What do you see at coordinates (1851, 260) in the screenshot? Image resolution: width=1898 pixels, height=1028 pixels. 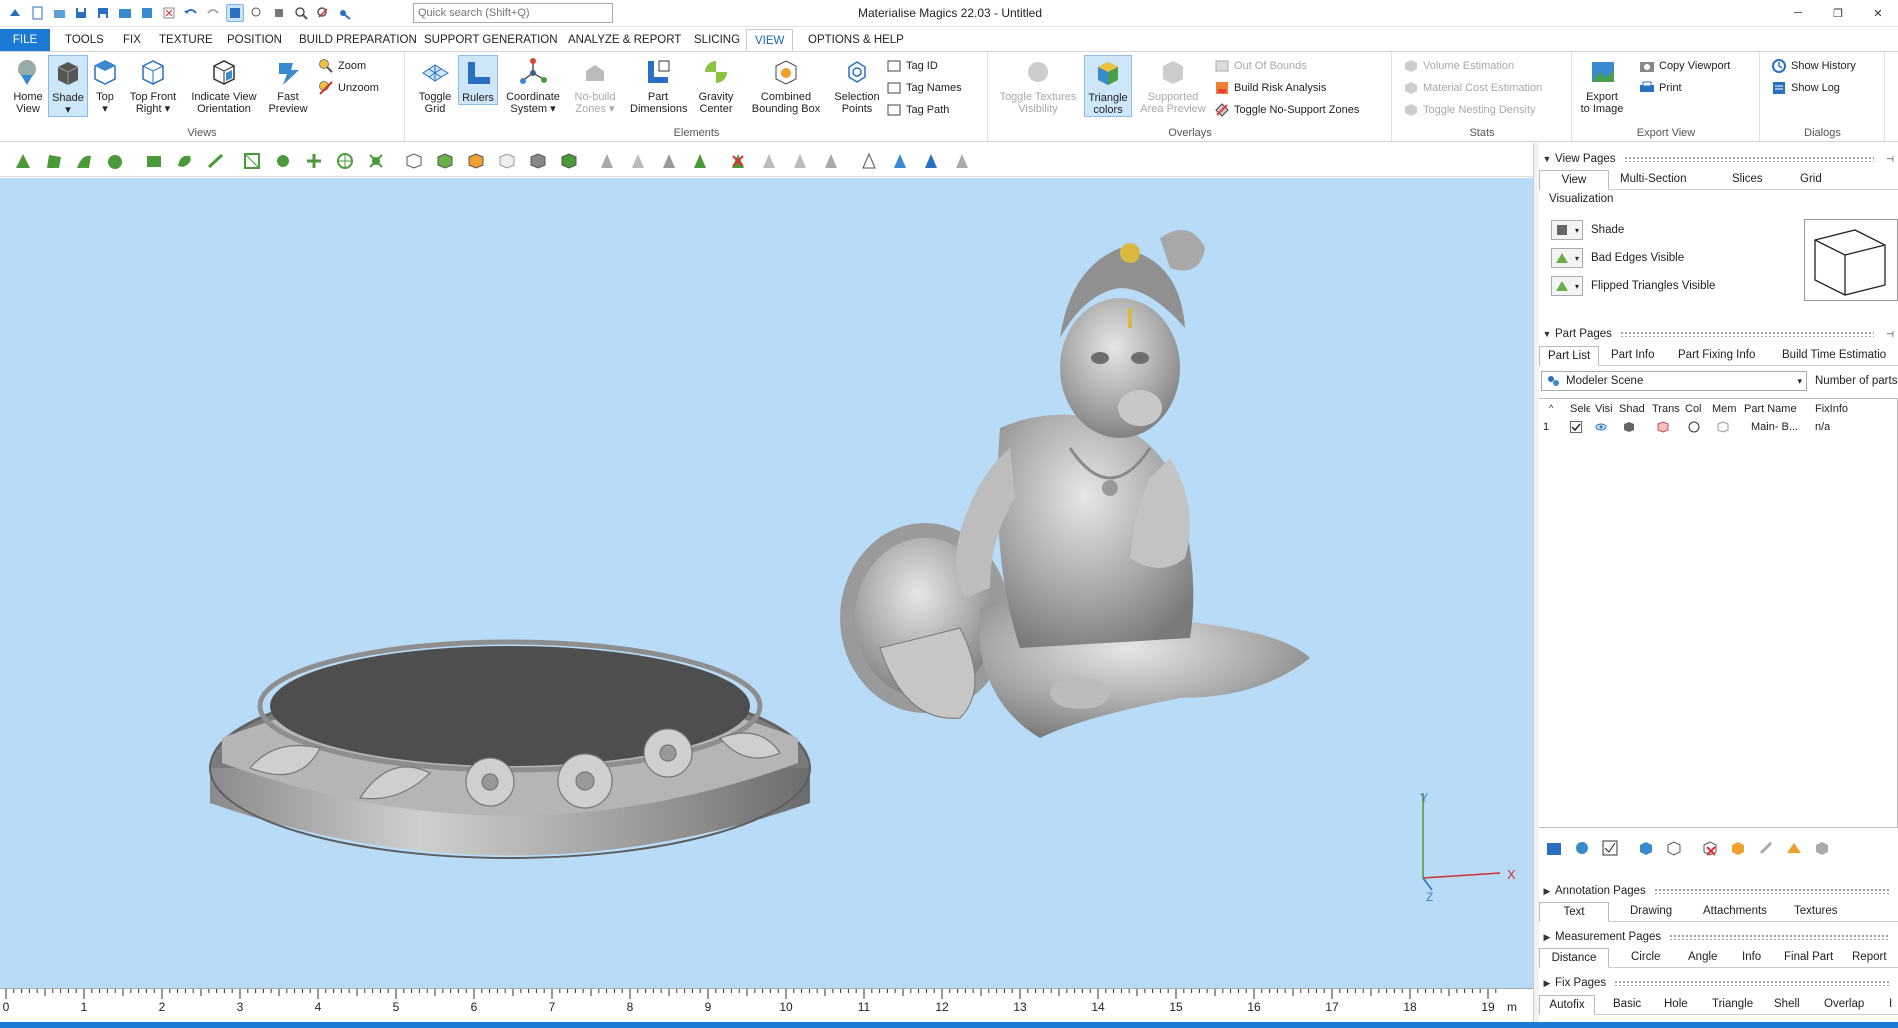 I see `view-cube-preview` at bounding box center [1851, 260].